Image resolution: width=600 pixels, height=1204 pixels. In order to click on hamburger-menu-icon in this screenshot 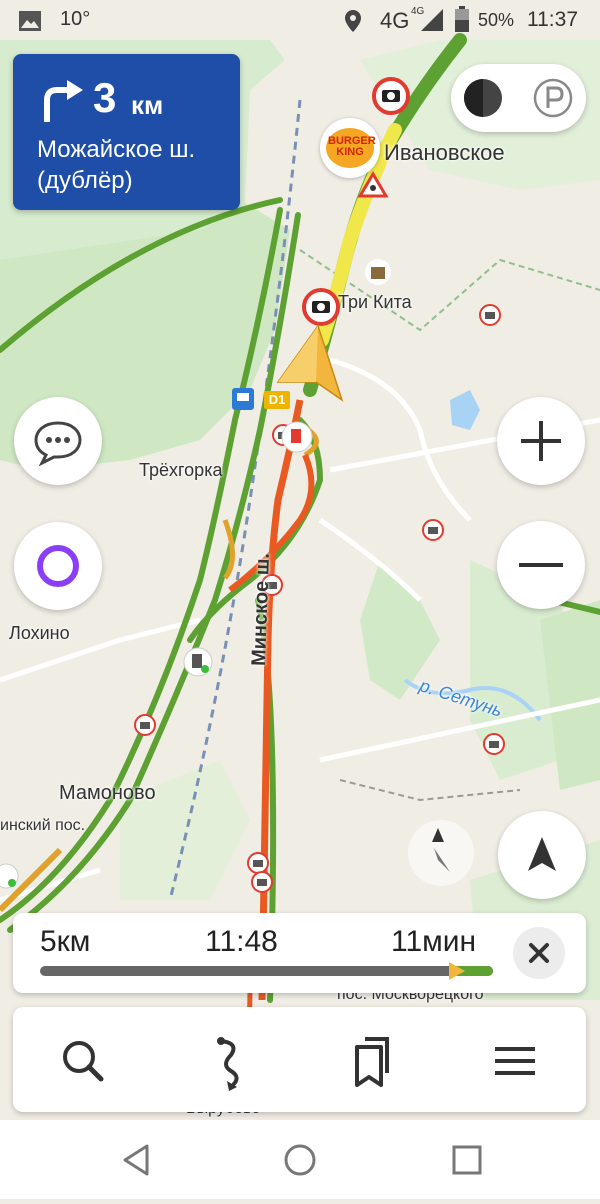, I will do `click(515, 1061)`.